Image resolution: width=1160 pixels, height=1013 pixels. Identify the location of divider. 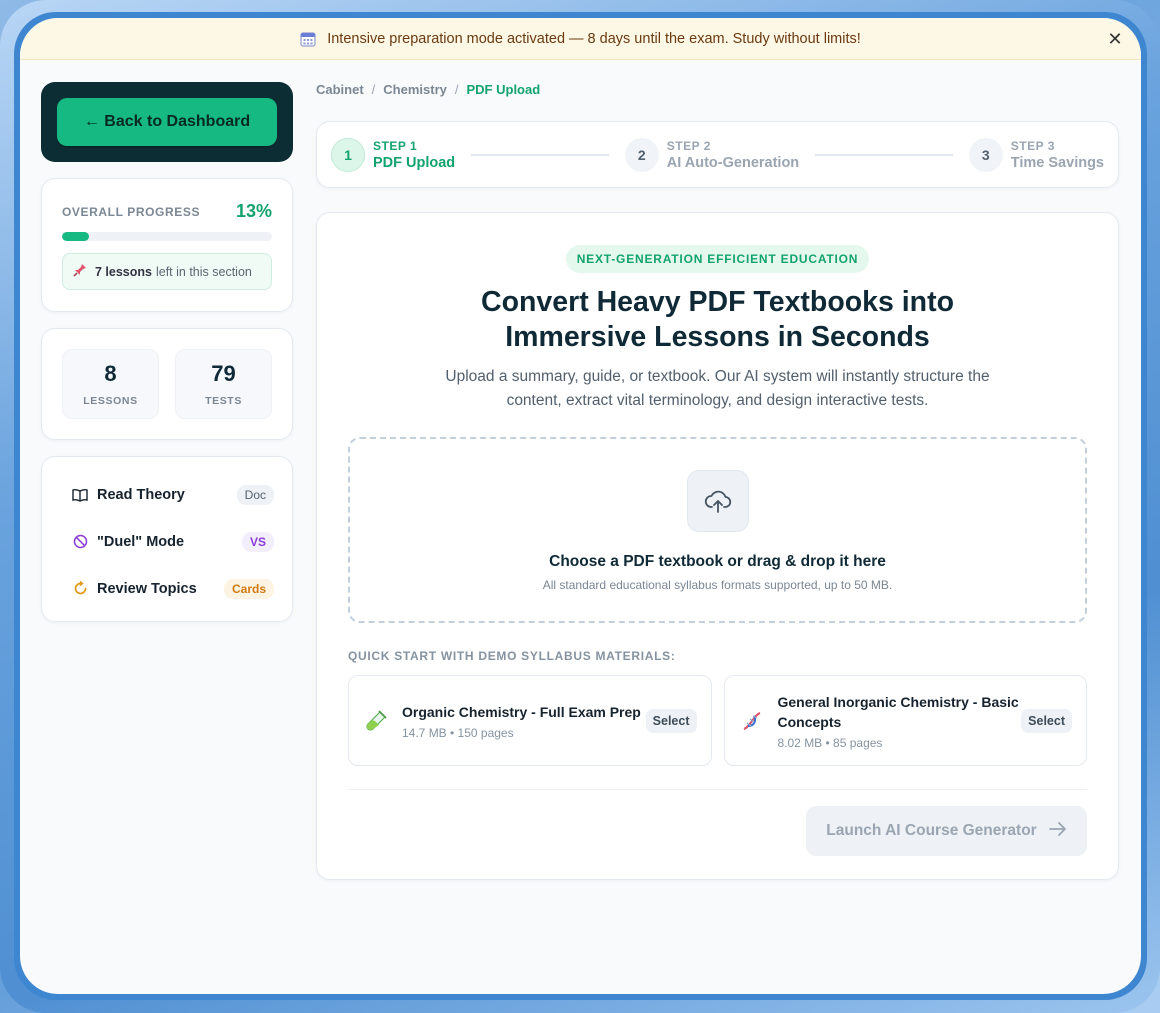
(717, 789).